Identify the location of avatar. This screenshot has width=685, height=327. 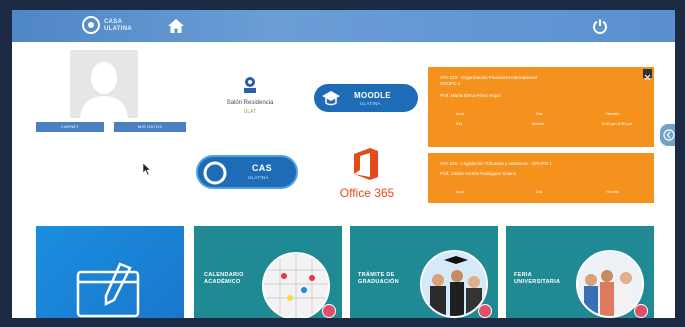
(104, 84).